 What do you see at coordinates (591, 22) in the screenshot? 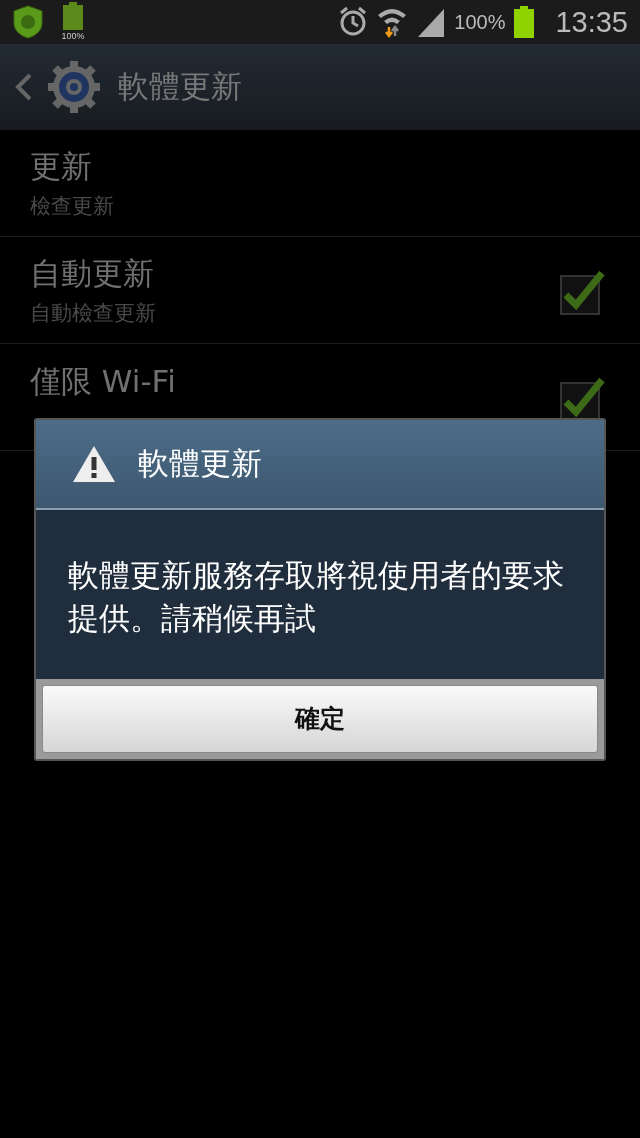
I see `clock: 13:35` at bounding box center [591, 22].